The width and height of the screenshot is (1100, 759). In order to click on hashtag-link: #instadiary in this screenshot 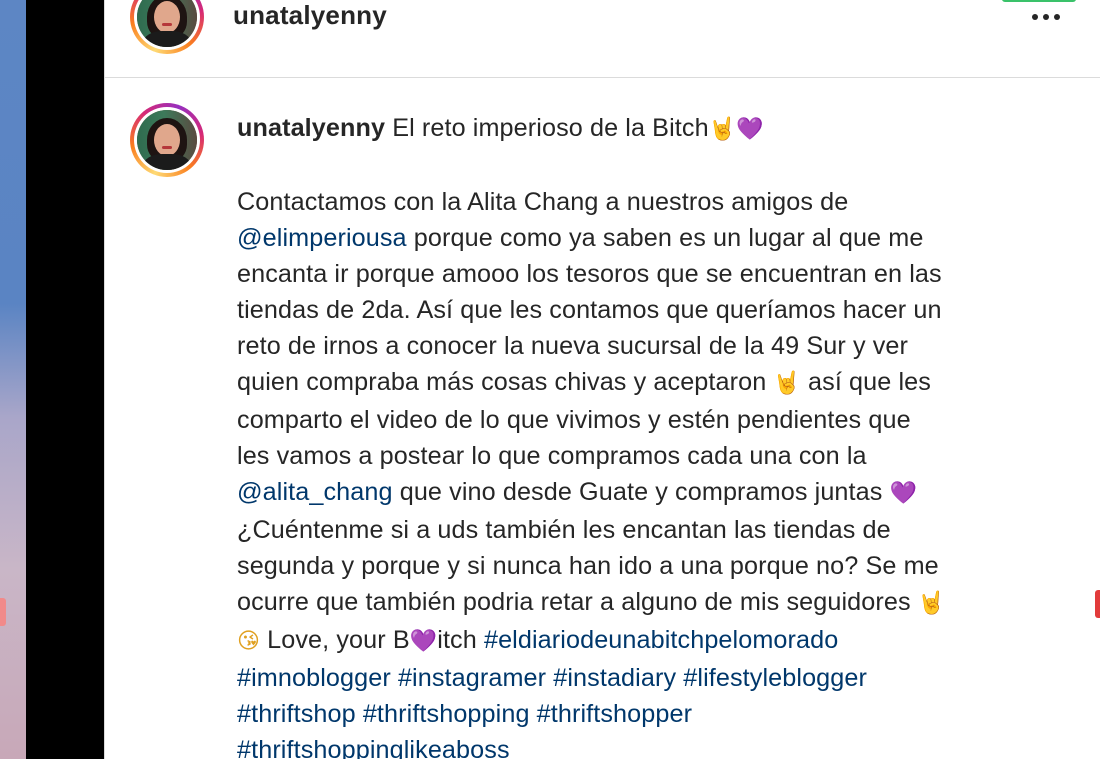, I will do `click(614, 678)`.